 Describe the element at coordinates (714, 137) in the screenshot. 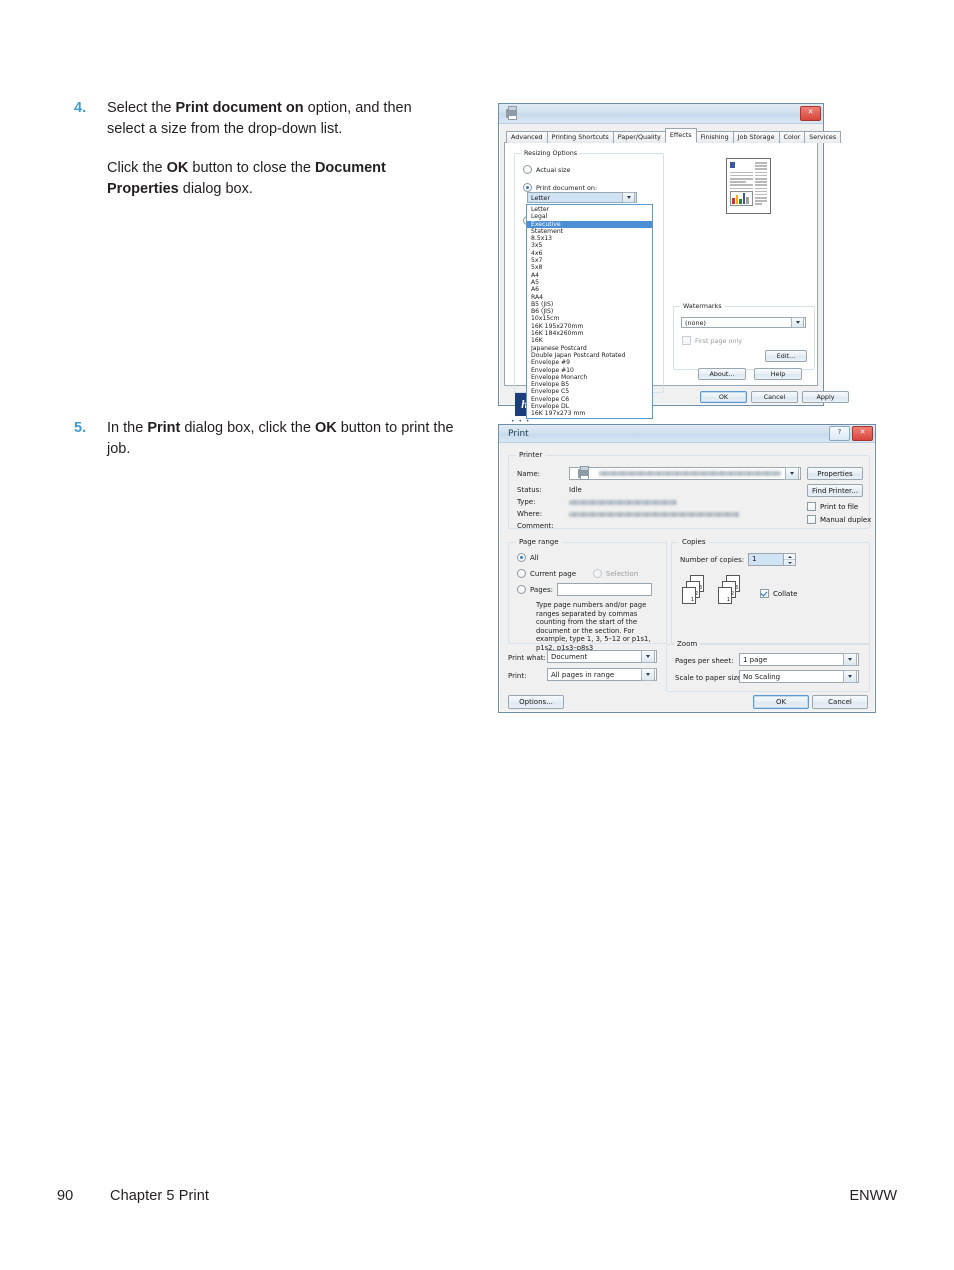

I see `tab-finishing: Finishing` at that location.